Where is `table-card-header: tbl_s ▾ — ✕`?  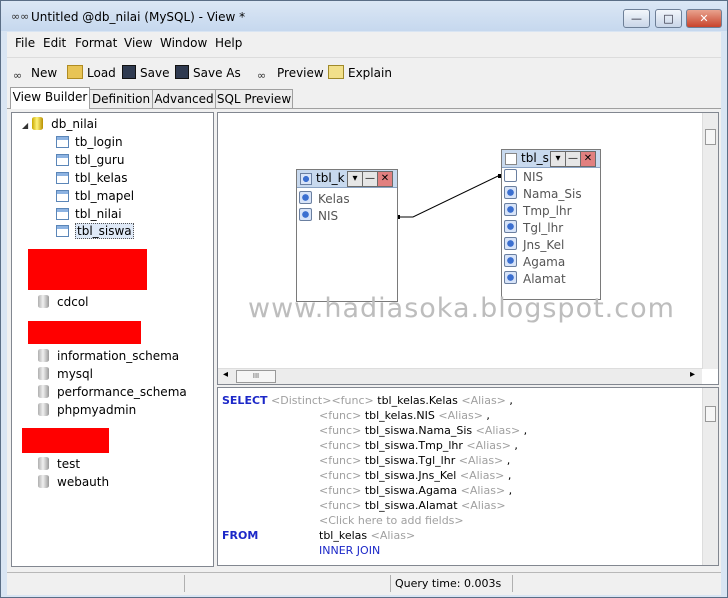
table-card-header: tbl_s ▾ — ✕ is located at coordinates (551, 159).